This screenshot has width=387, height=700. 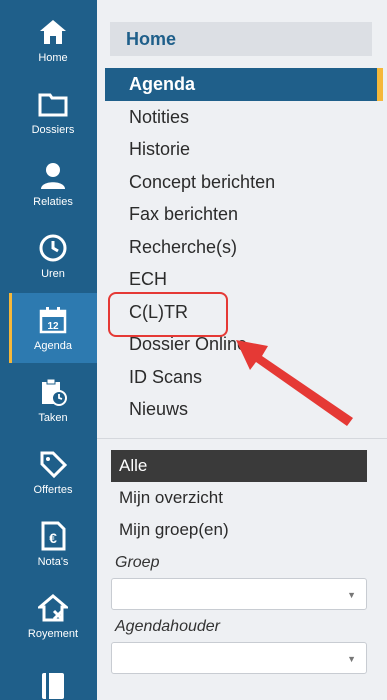 I want to click on nav-item-agenda: 12 Agenda, so click(x=53, y=328).